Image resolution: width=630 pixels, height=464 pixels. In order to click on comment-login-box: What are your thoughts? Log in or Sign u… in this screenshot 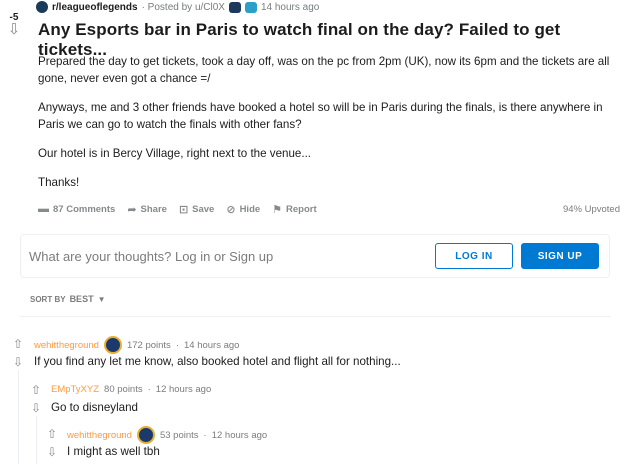, I will do `click(315, 256)`.